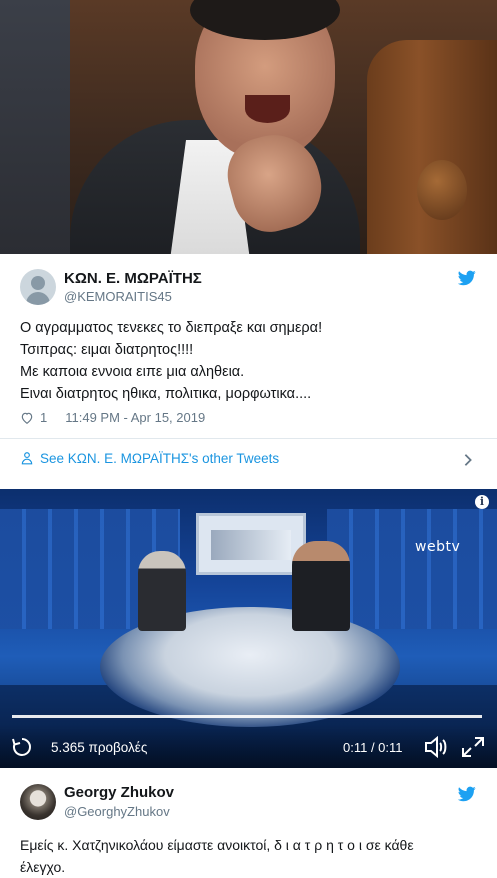 The height and width of the screenshot is (878, 497). What do you see at coordinates (27, 418) in the screenshot?
I see `heart-icon` at bounding box center [27, 418].